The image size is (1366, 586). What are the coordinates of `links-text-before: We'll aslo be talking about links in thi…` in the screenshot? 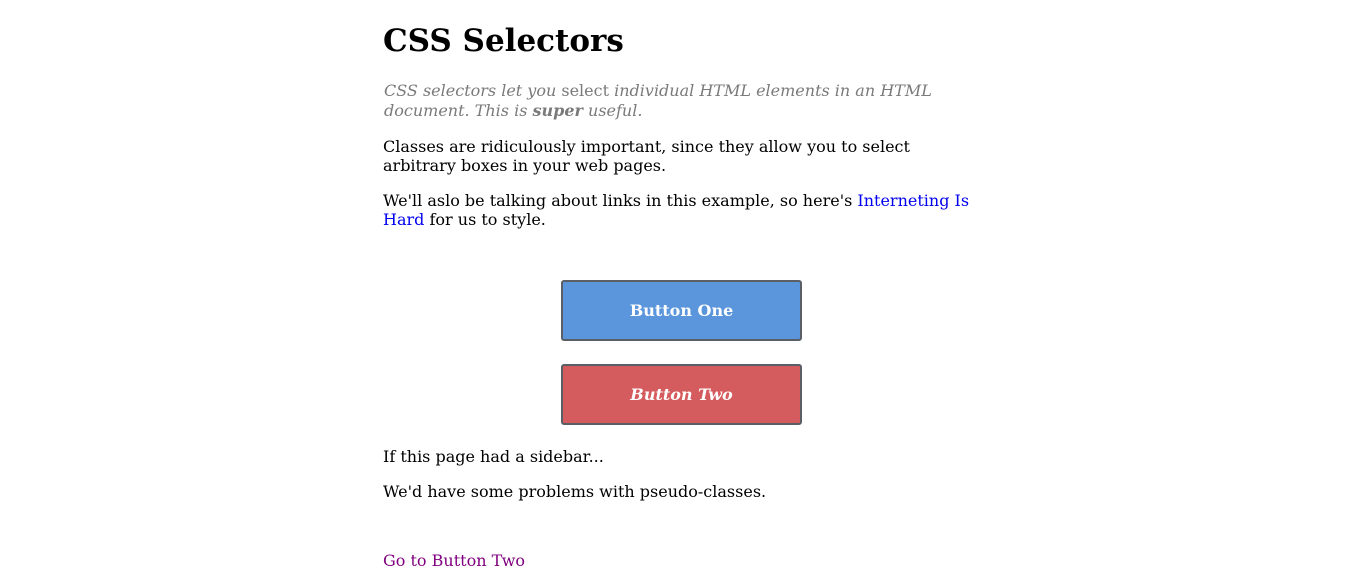 It's located at (620, 200).